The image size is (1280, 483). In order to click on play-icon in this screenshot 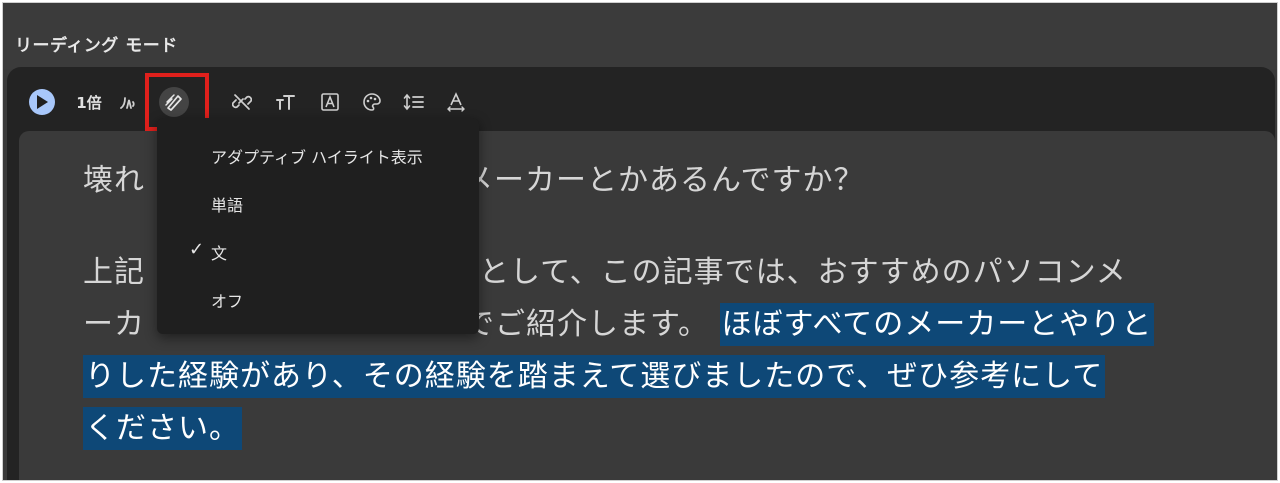, I will do `click(42, 102)`.